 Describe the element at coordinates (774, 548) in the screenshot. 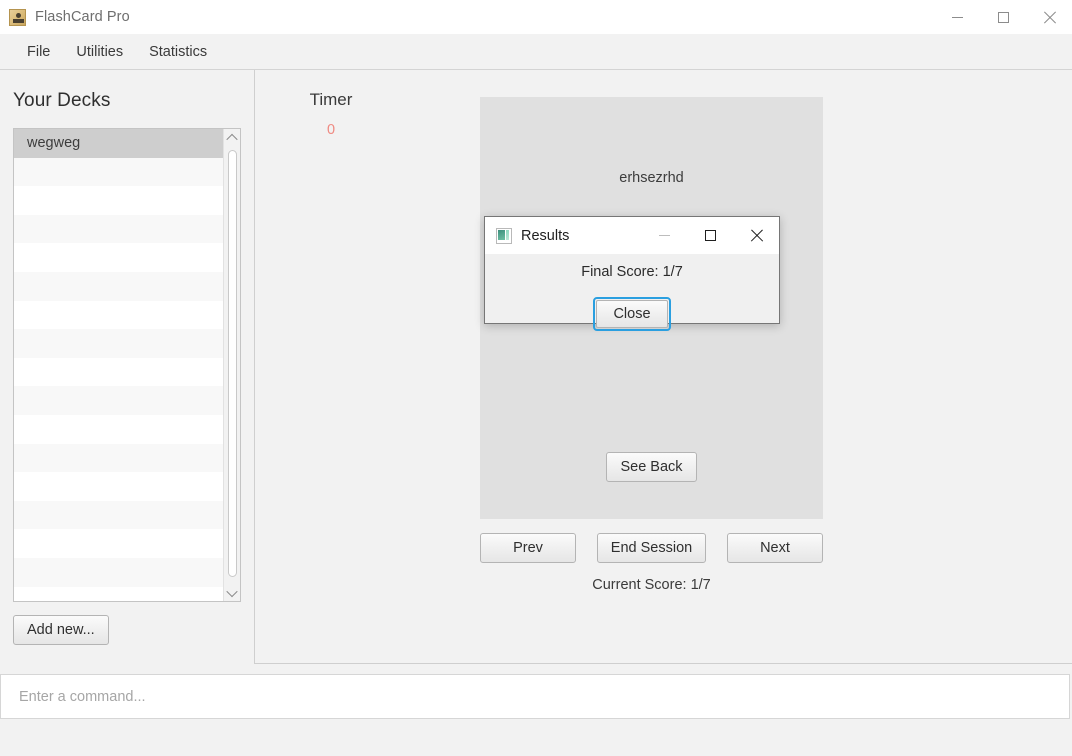

I see `next-button: Next` at that location.